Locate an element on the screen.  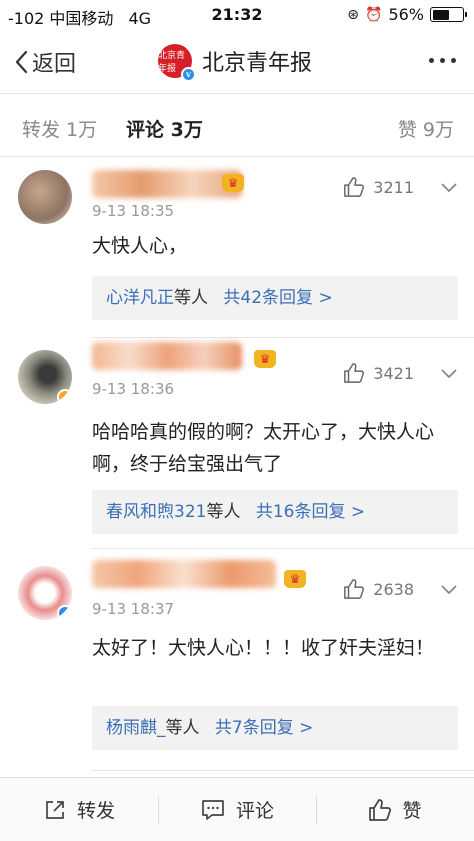
like-button: 2638 is located at coordinates (378, 589).